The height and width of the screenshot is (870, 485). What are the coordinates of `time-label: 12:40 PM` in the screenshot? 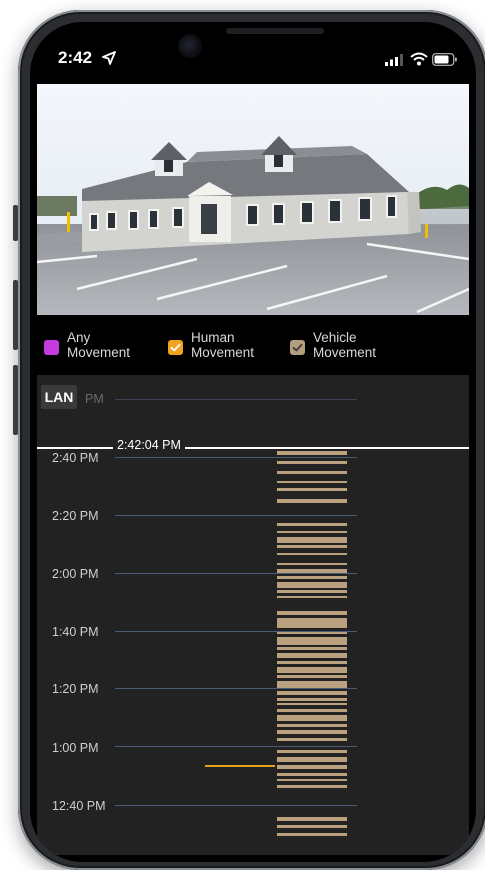 It's located at (79, 806).